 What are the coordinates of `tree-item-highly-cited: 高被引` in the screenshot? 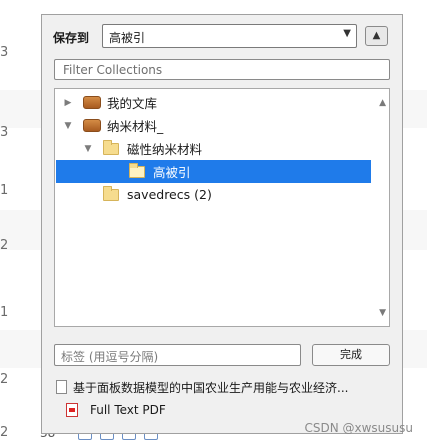 It's located at (213, 171).